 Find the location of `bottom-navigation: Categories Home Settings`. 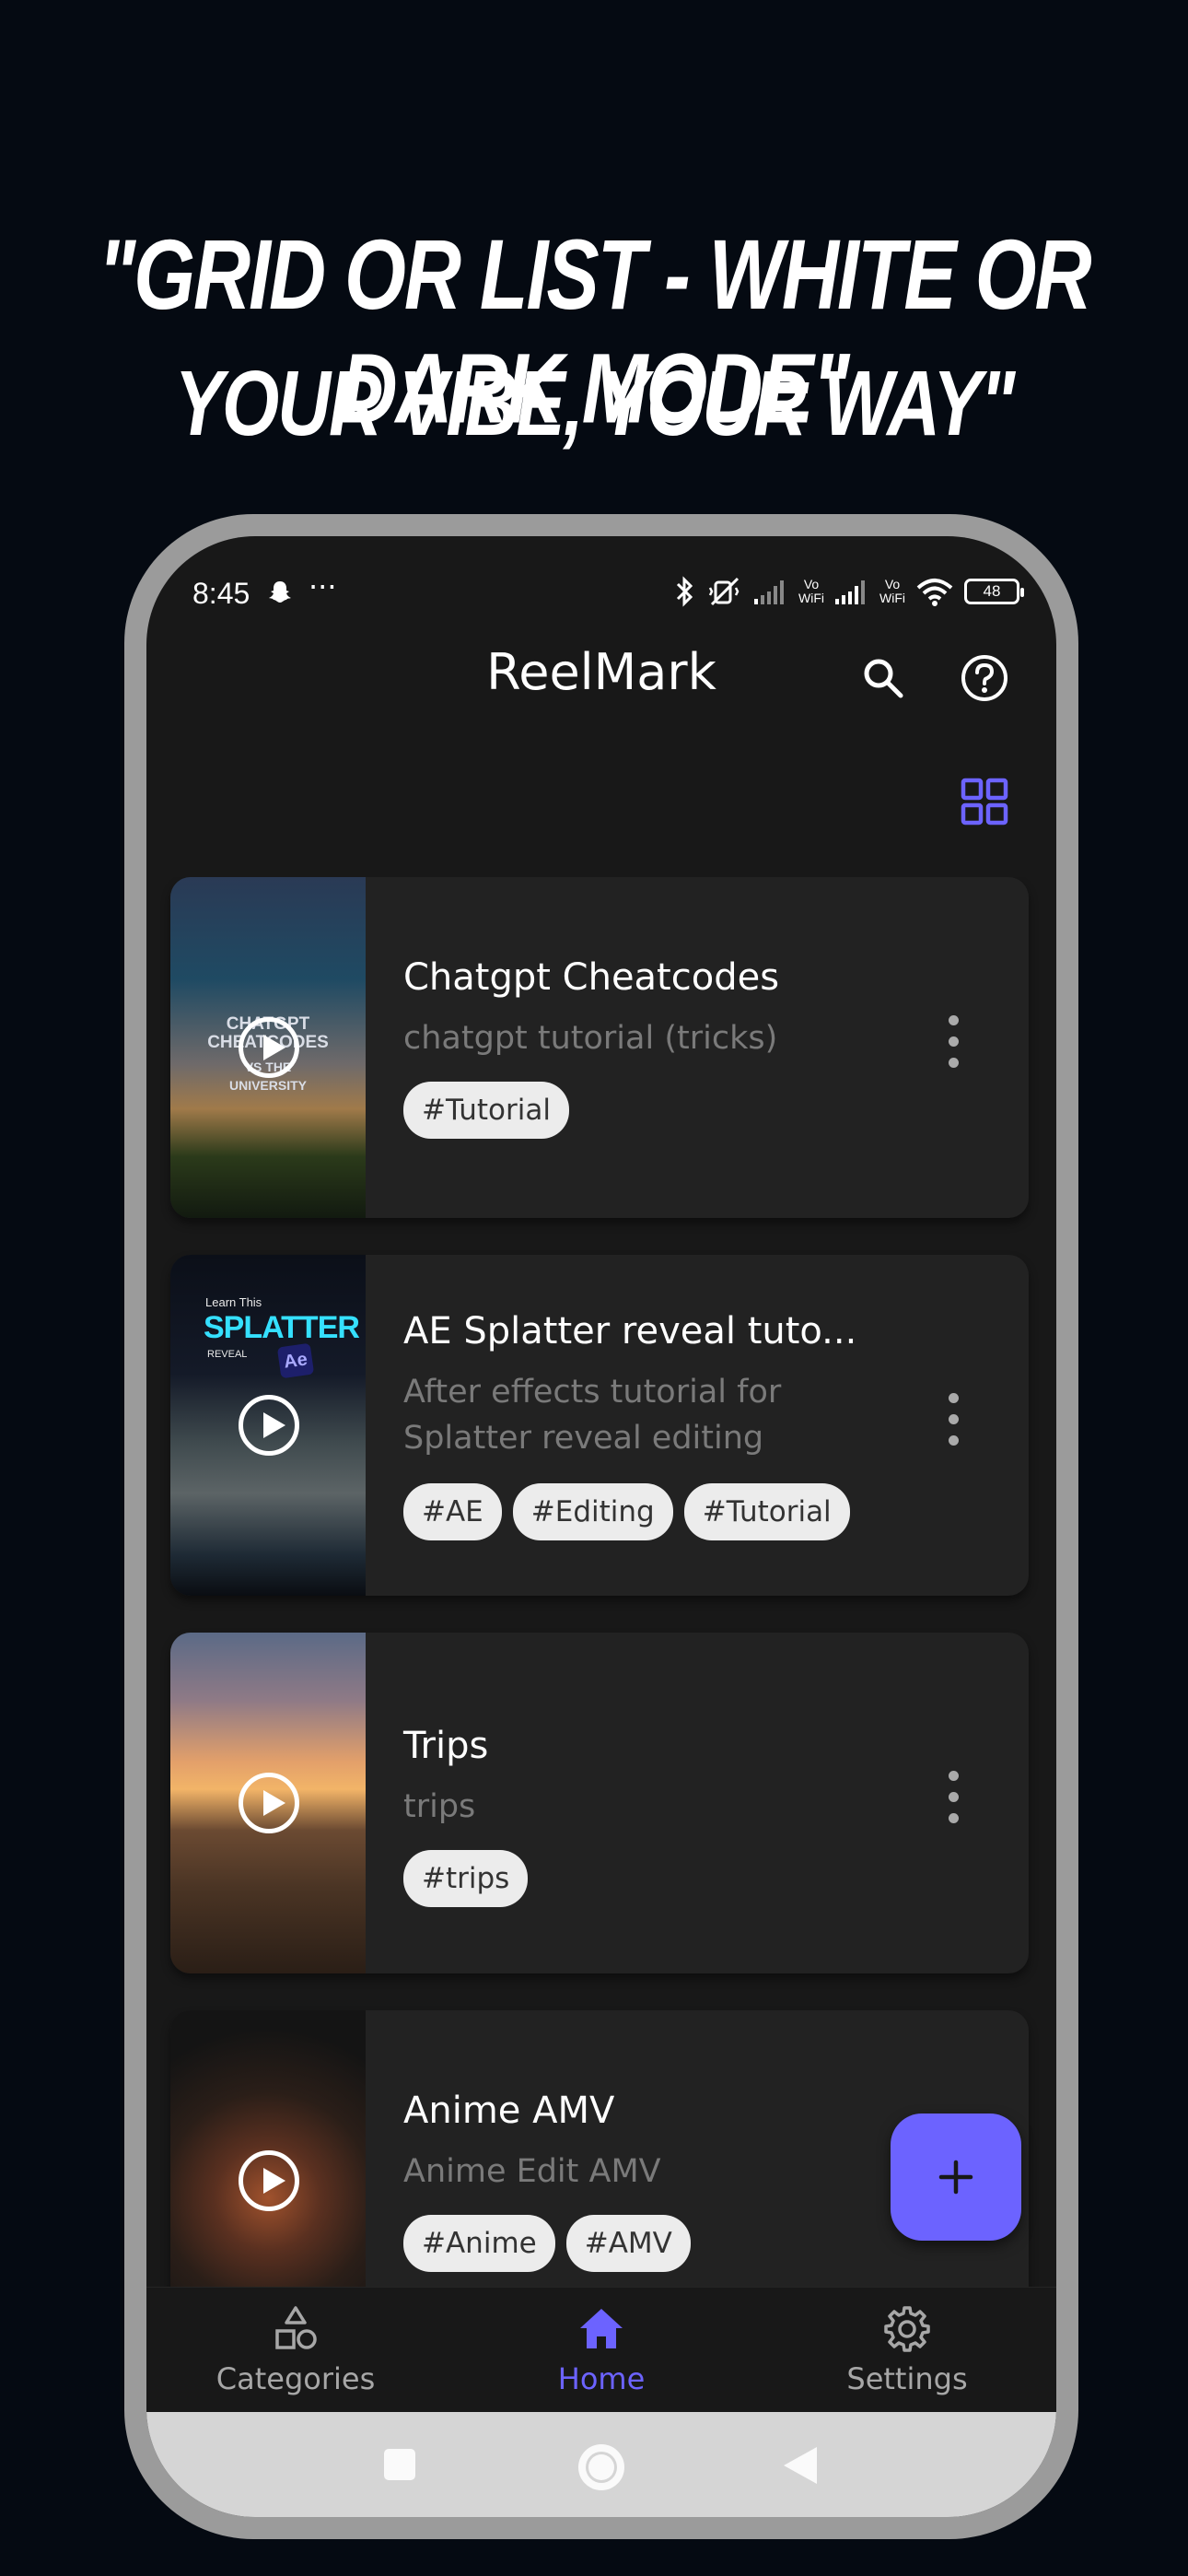

bottom-navigation: Categories Home Settings is located at coordinates (601, 2349).